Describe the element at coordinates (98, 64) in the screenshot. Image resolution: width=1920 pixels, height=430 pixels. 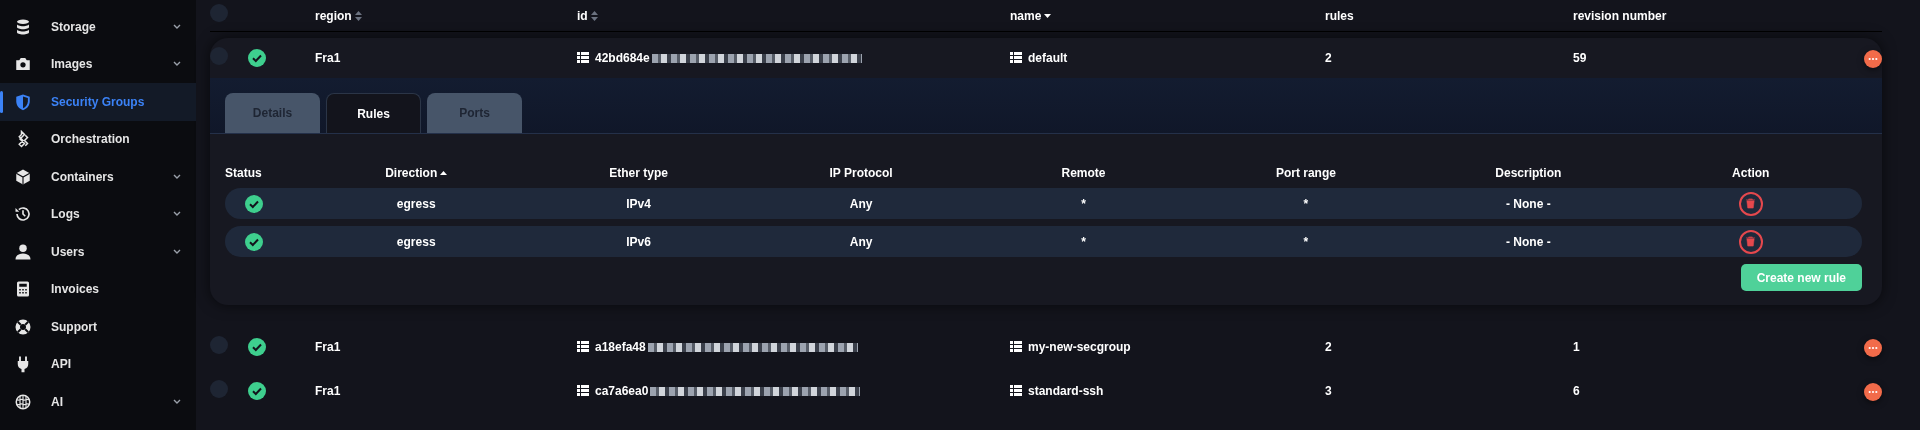
I see `sidebar-item: Images` at that location.